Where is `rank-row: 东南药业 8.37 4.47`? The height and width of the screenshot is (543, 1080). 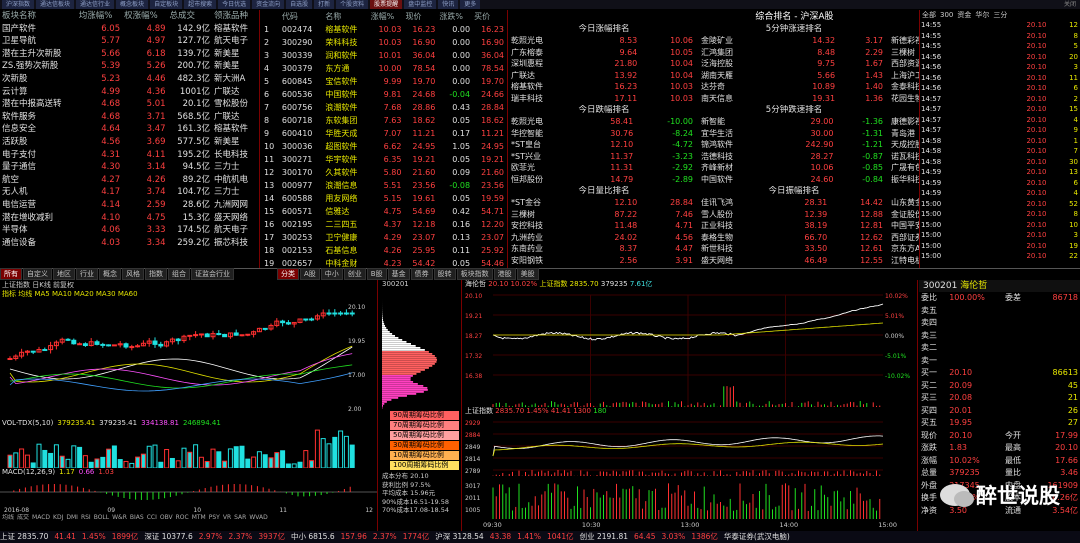 rank-row: 东南药业 8.37 4.47 is located at coordinates (602, 249).